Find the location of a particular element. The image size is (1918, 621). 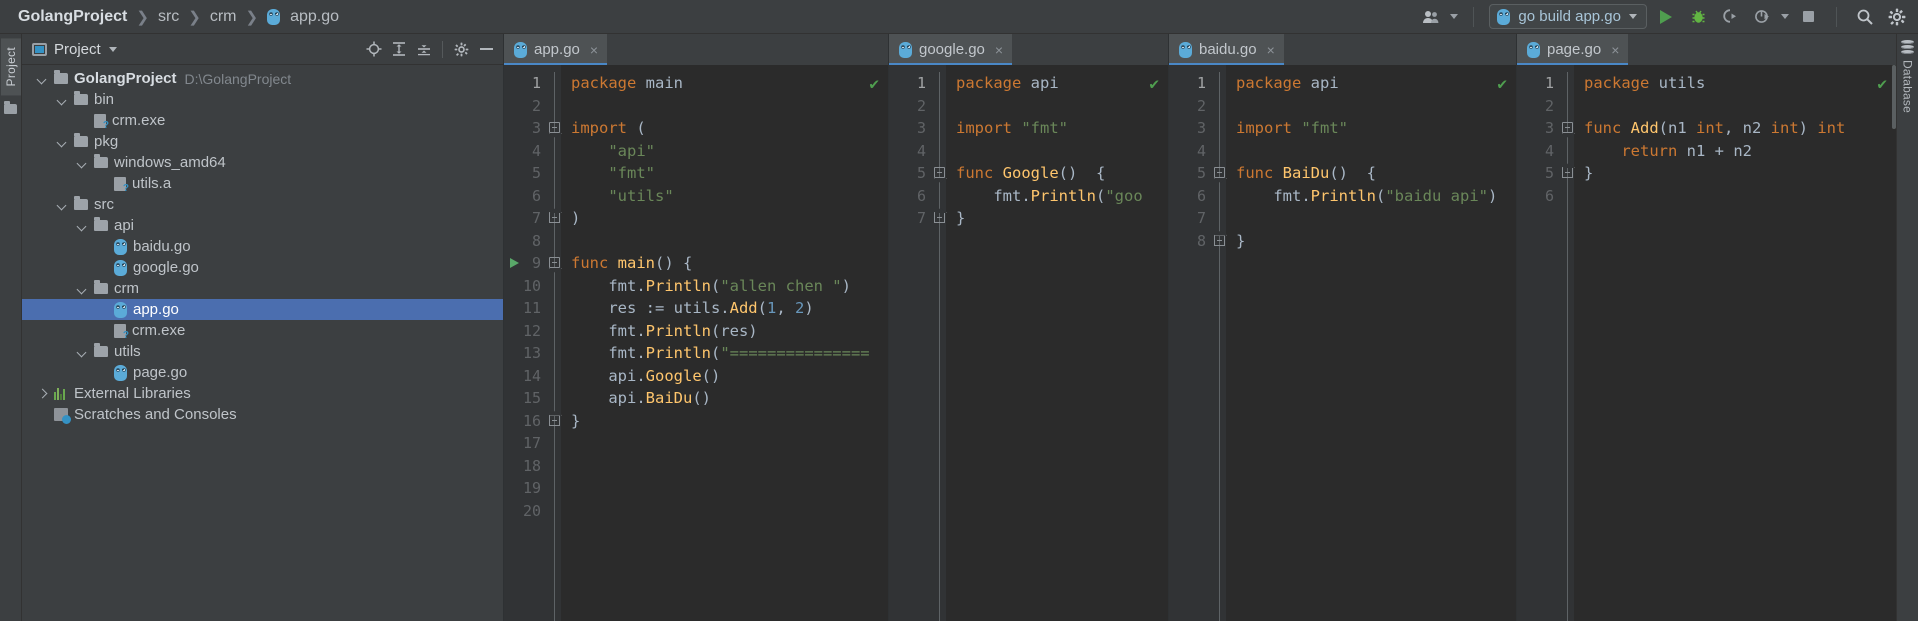

tree-node-app-go: app.go is located at coordinates (262, 309).